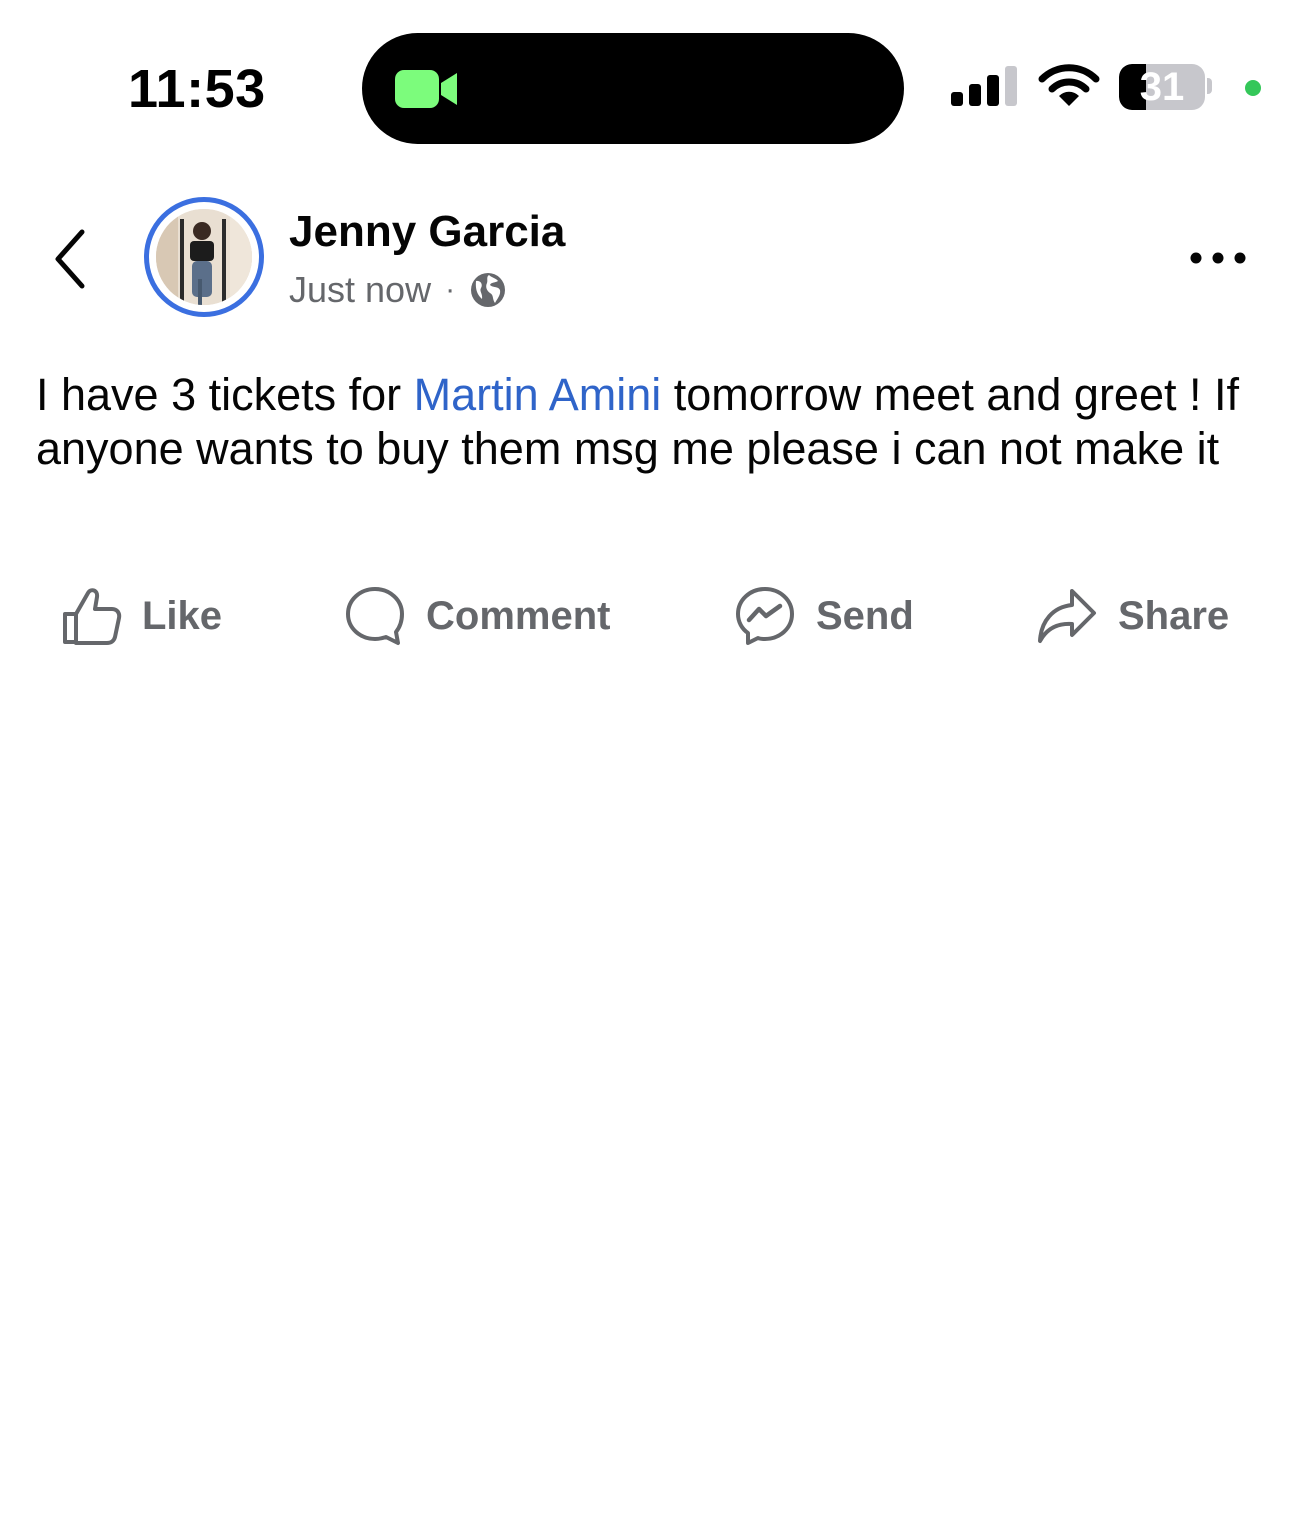 This screenshot has width=1290, height=1513. What do you see at coordinates (1069, 85) in the screenshot?
I see `wifi-icon` at bounding box center [1069, 85].